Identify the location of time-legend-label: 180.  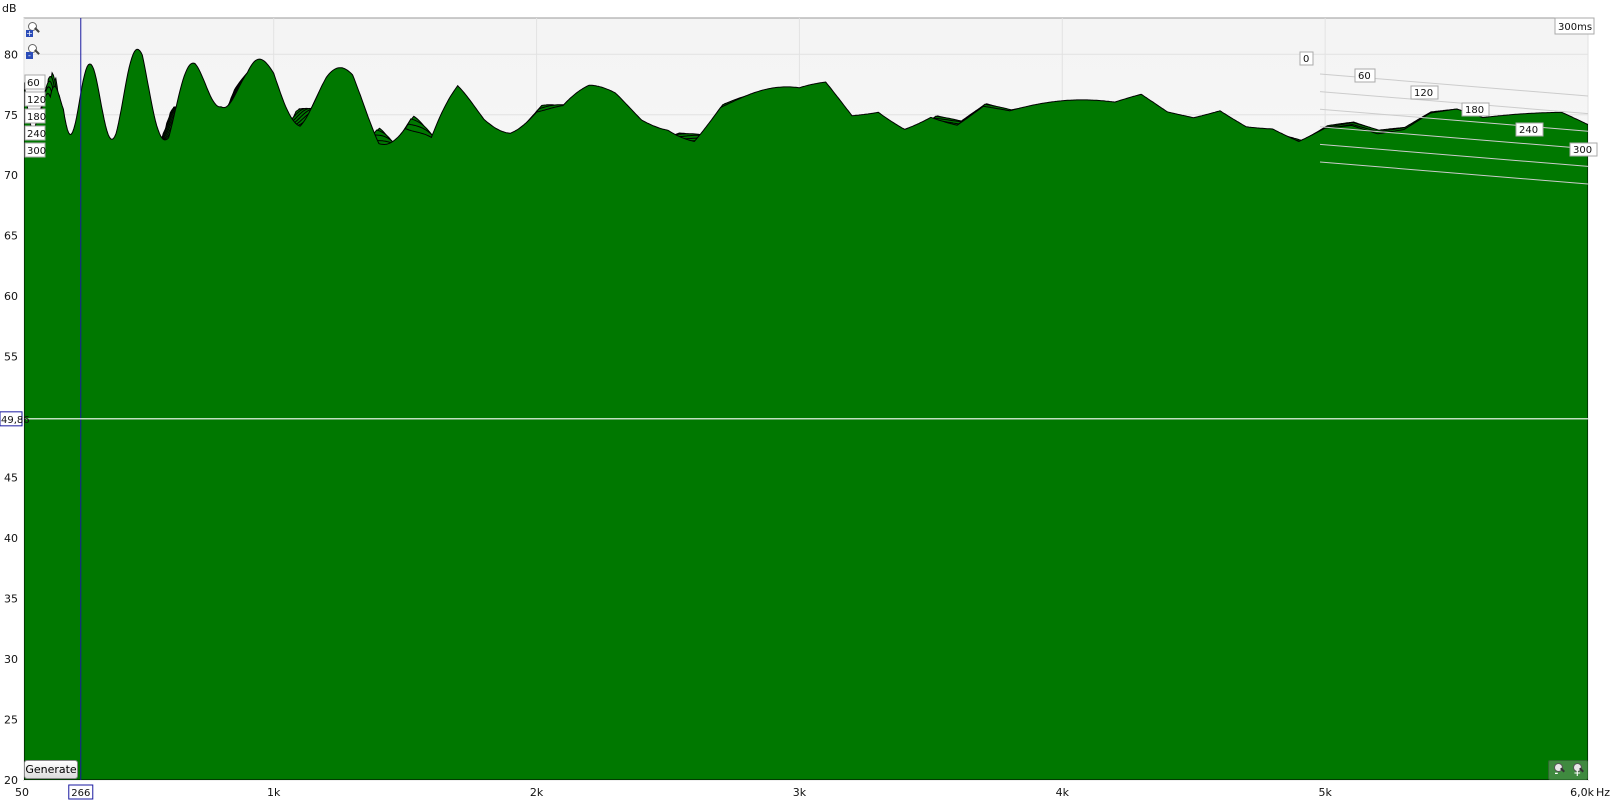
(36, 117).